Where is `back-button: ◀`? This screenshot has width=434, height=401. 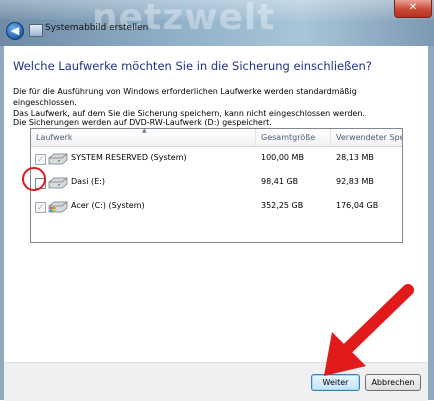
back-button: ◀ is located at coordinates (15, 31).